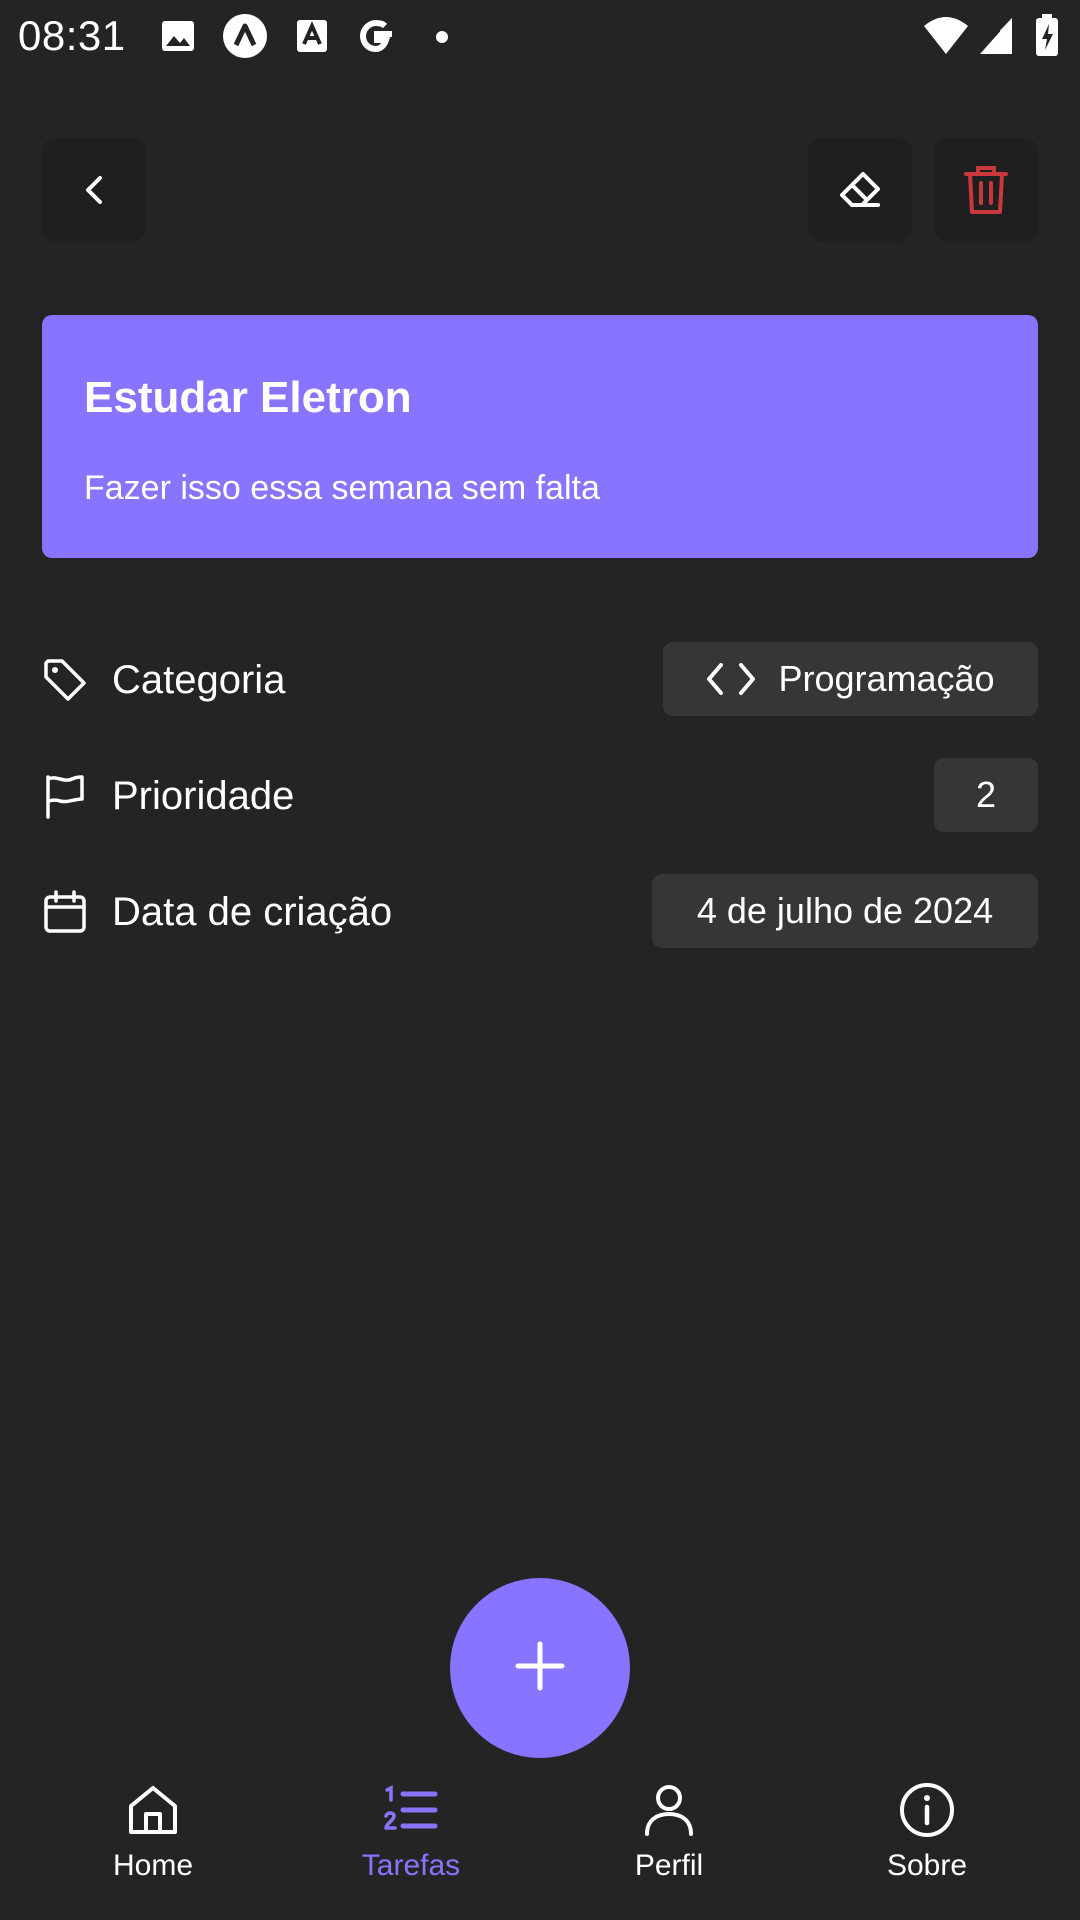 The image size is (1080, 1920). I want to click on created-date-value-chip: 4 de julho de 2024, so click(845, 911).